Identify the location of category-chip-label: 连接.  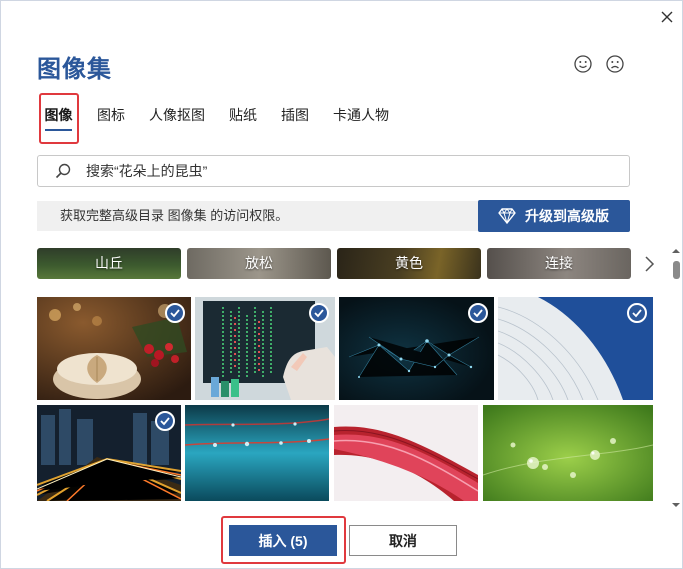
(559, 263).